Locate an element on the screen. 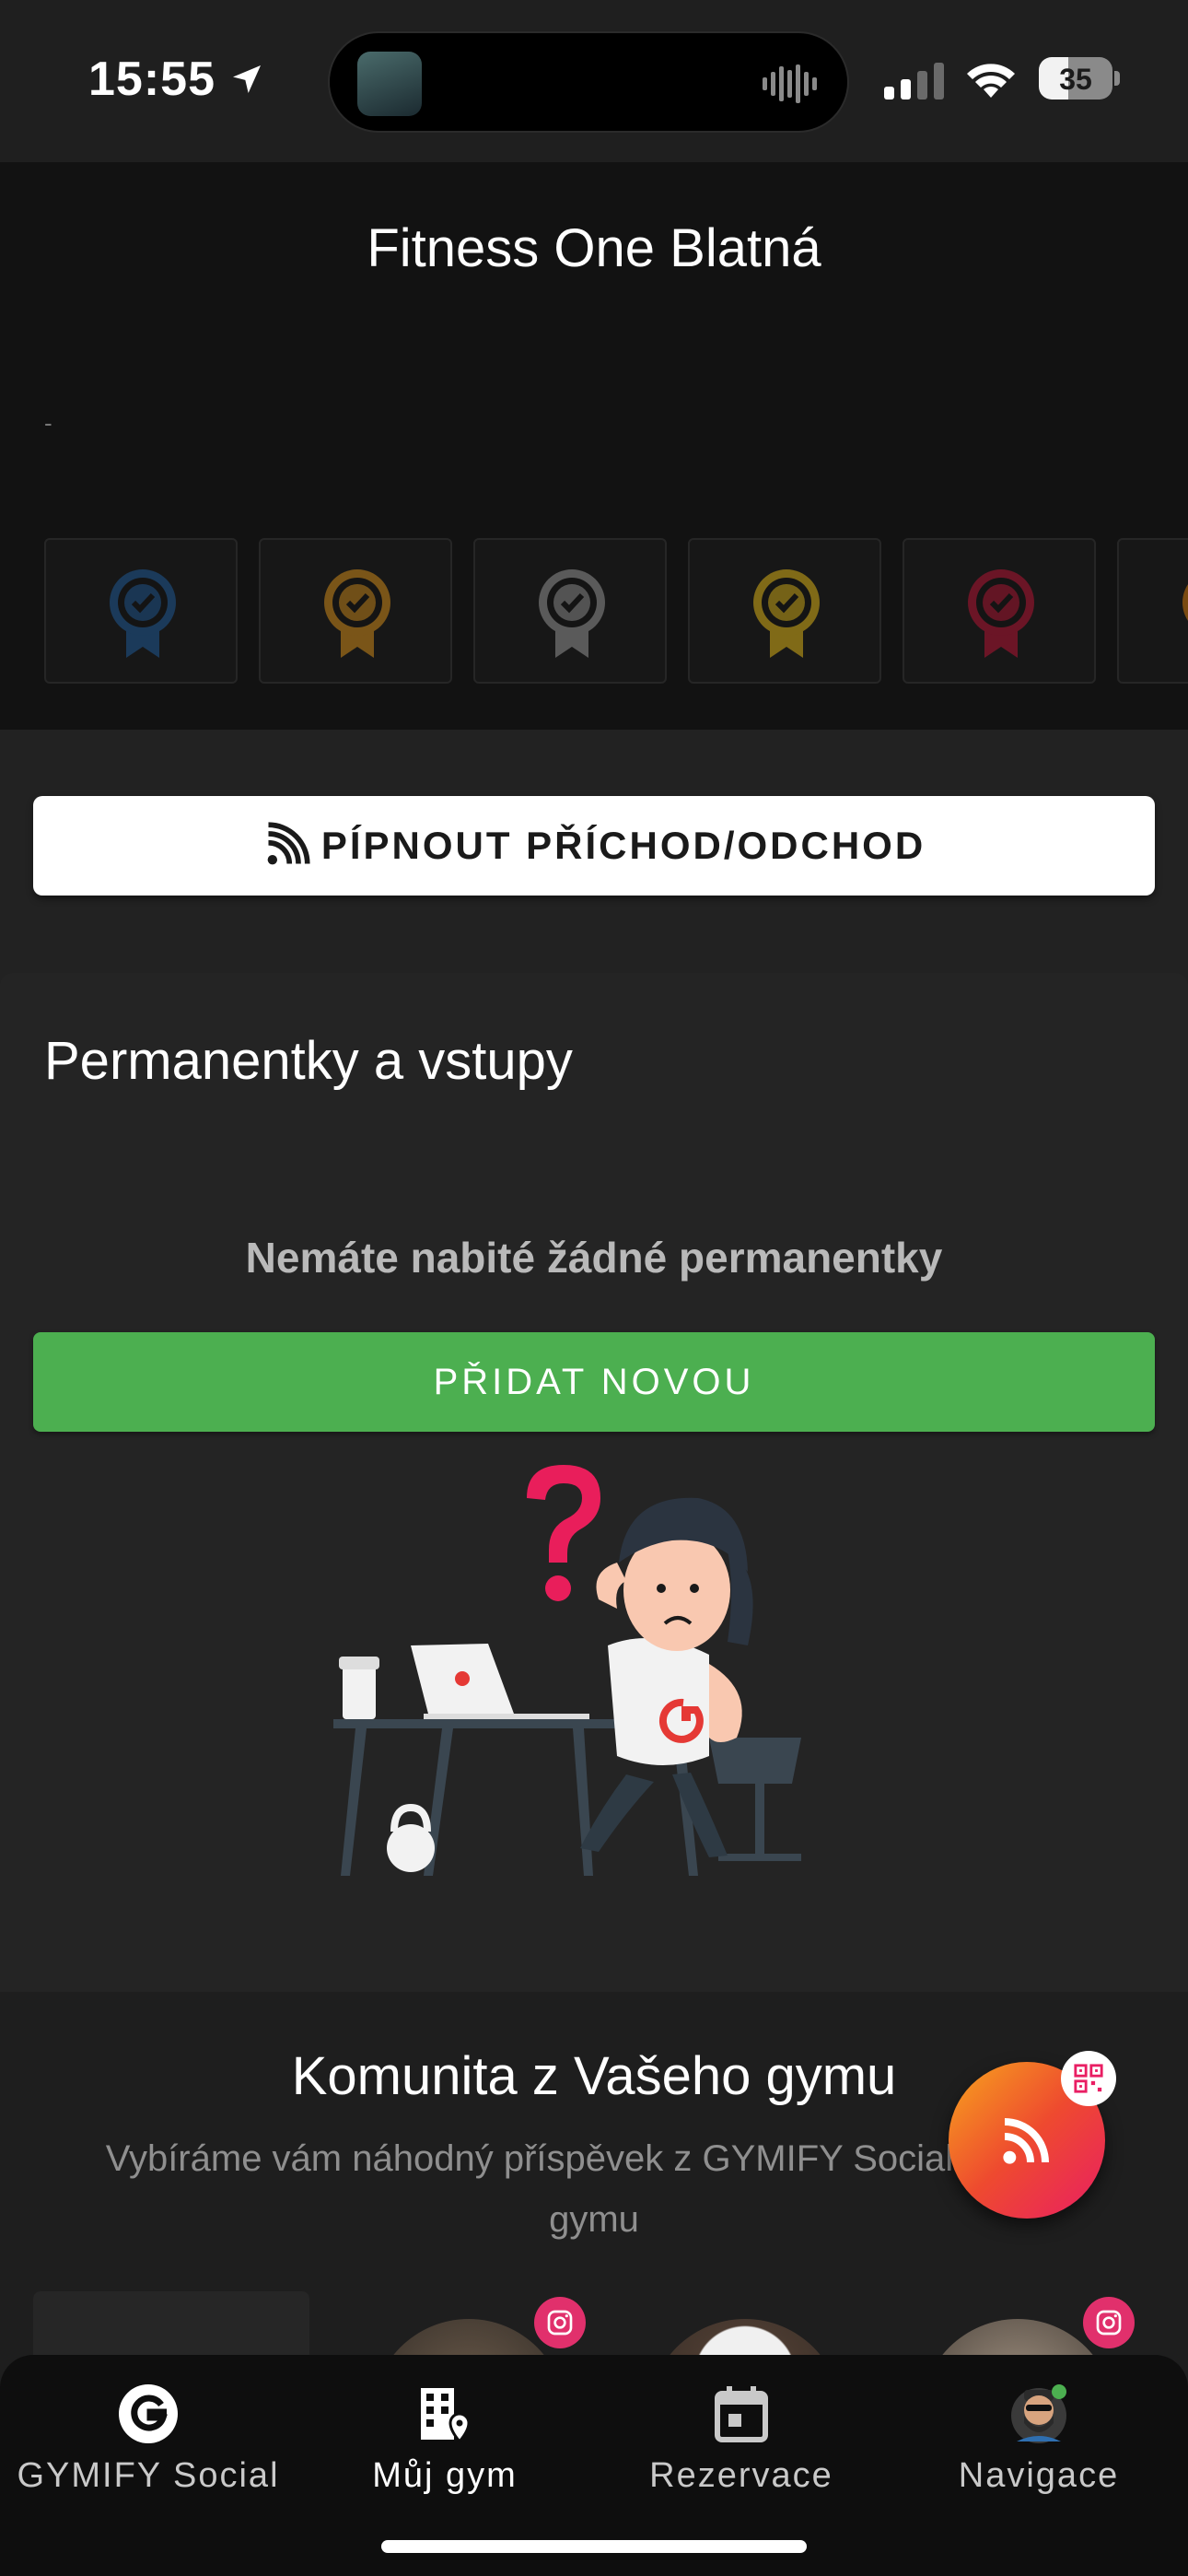 This screenshot has width=1188, height=2576. empty-state-text: Nemáte nabité žádné permanentky is located at coordinates (594, 1258).